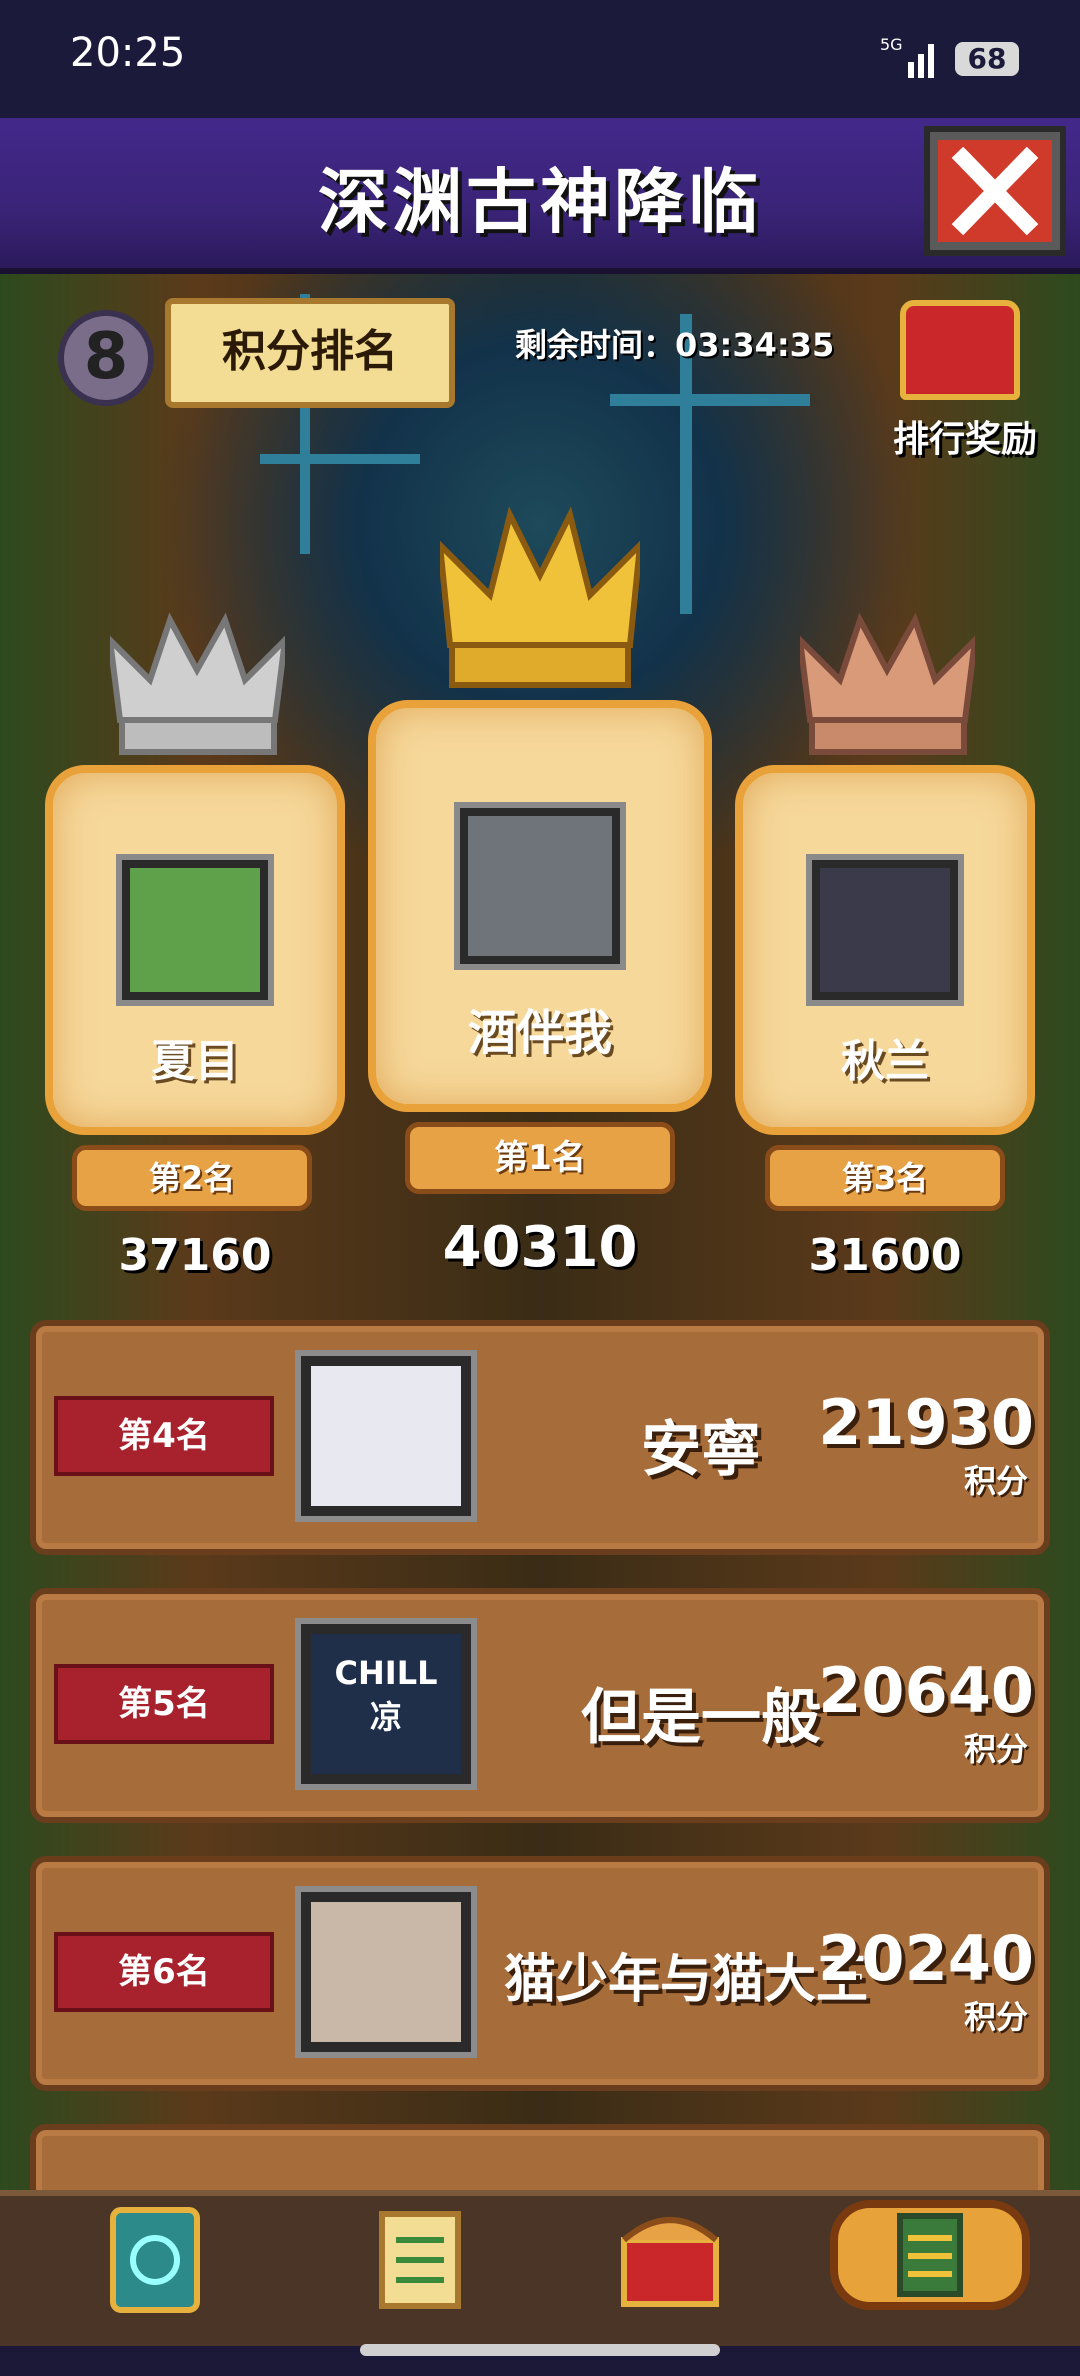 This screenshot has width=1080, height=2376. I want to click on avatar: CHILL 凉, so click(386, 1704).